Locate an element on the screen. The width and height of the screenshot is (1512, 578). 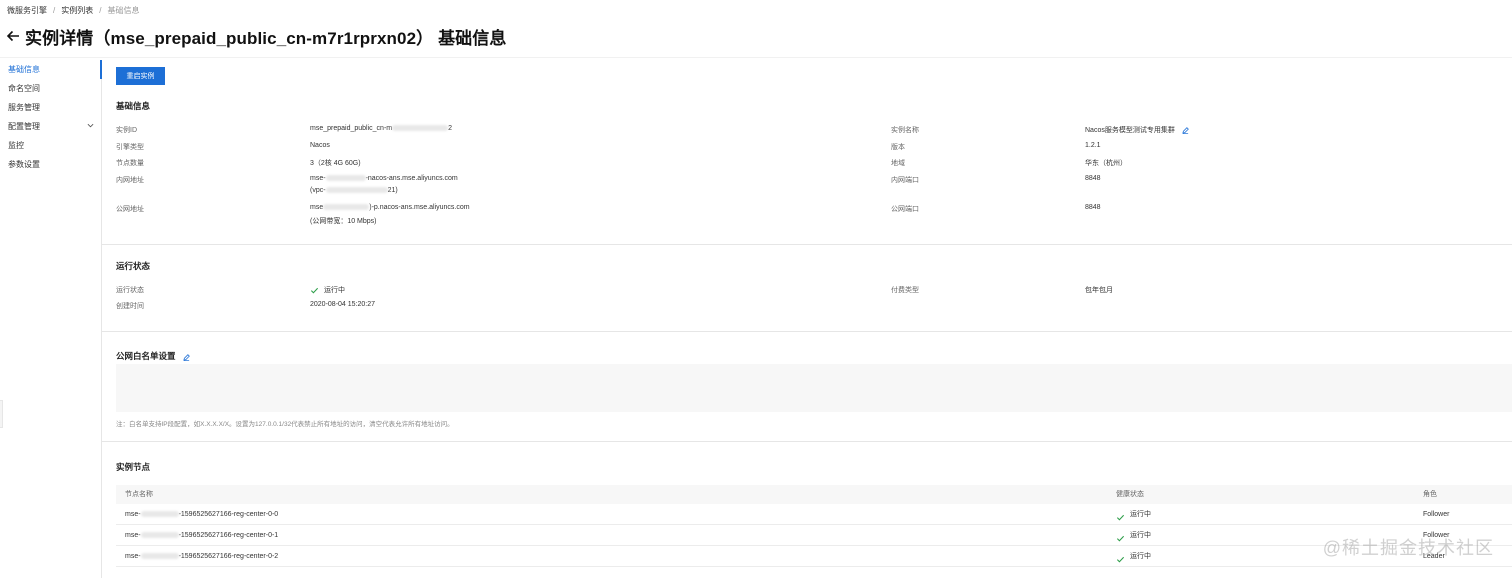
section-title-whitelist: 公网白名单设置 is located at coordinates (153, 356).